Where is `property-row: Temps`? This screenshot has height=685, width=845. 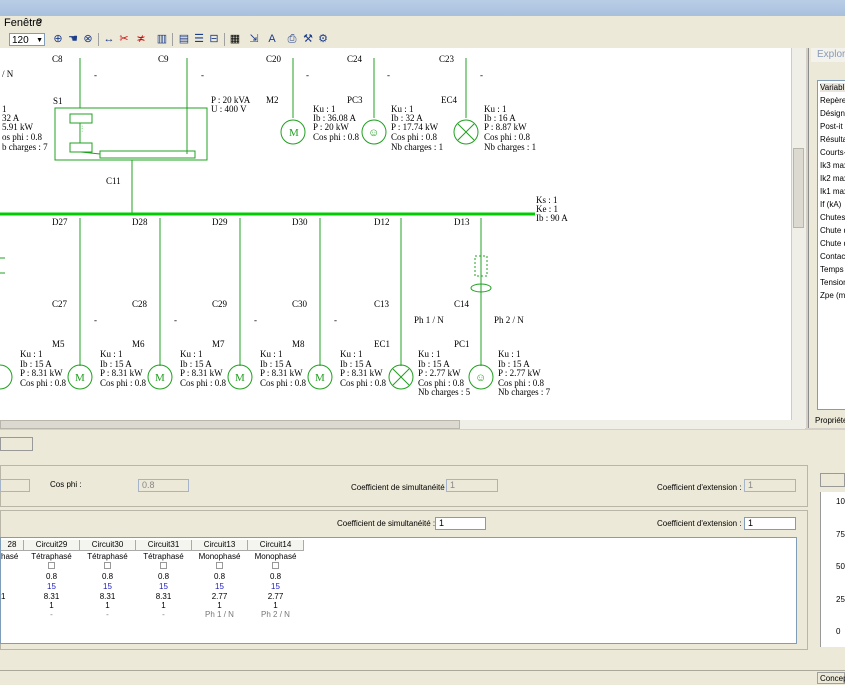
property-row: Temps is located at coordinates (832, 269).